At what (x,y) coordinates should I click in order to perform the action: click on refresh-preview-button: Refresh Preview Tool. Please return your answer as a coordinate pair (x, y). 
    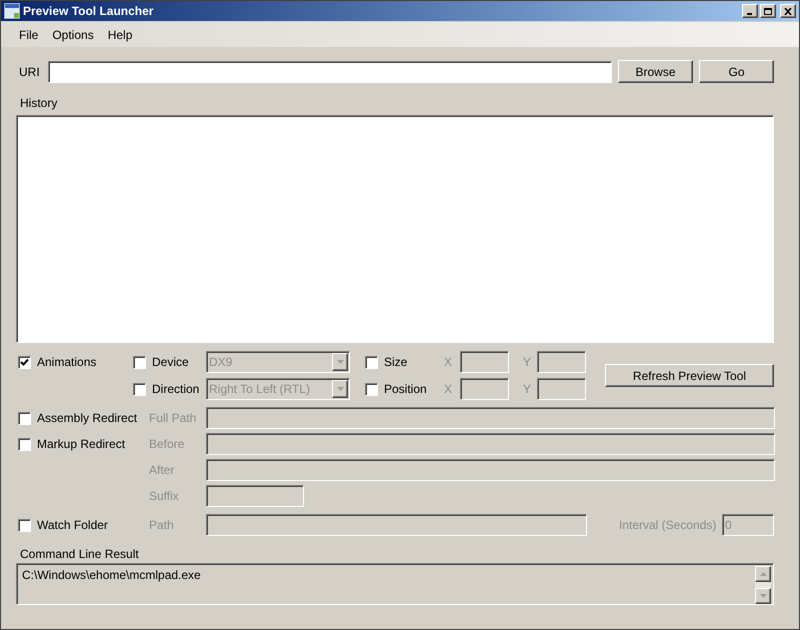
    Looking at the image, I should click on (689, 375).